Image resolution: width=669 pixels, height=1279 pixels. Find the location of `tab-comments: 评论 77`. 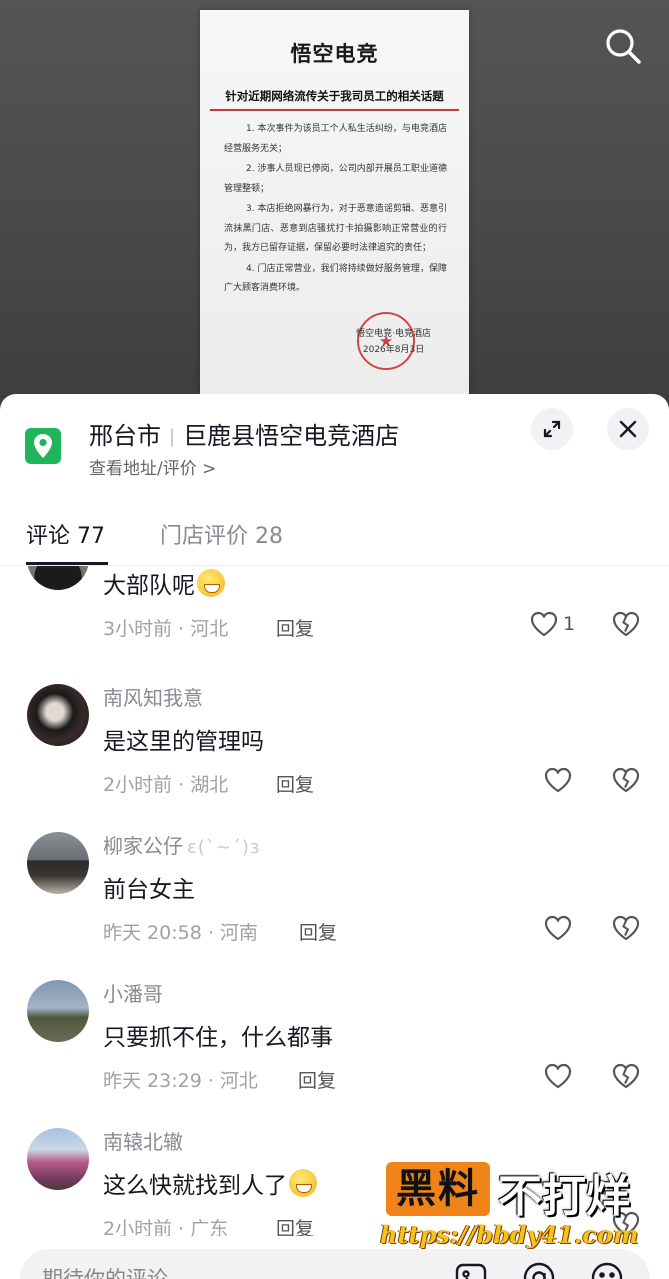

tab-comments: 评论 77 is located at coordinates (65, 534).